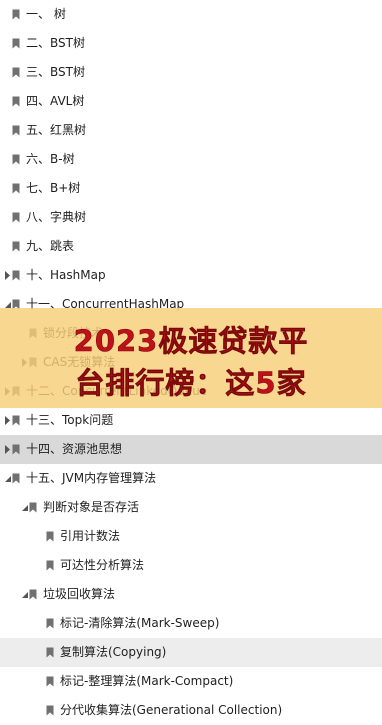 This screenshot has height=725, width=382. I want to click on tree-item-t1: 一、 树, so click(191, 14).